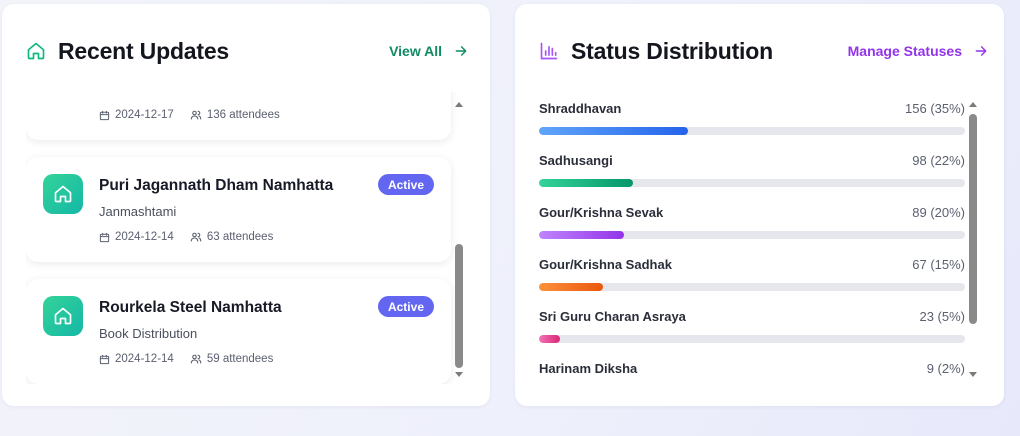 The height and width of the screenshot is (436, 1020). Describe the element at coordinates (752, 220) in the screenshot. I see `status-row: Gour/Krishna Sevak 89 (20%)` at that location.